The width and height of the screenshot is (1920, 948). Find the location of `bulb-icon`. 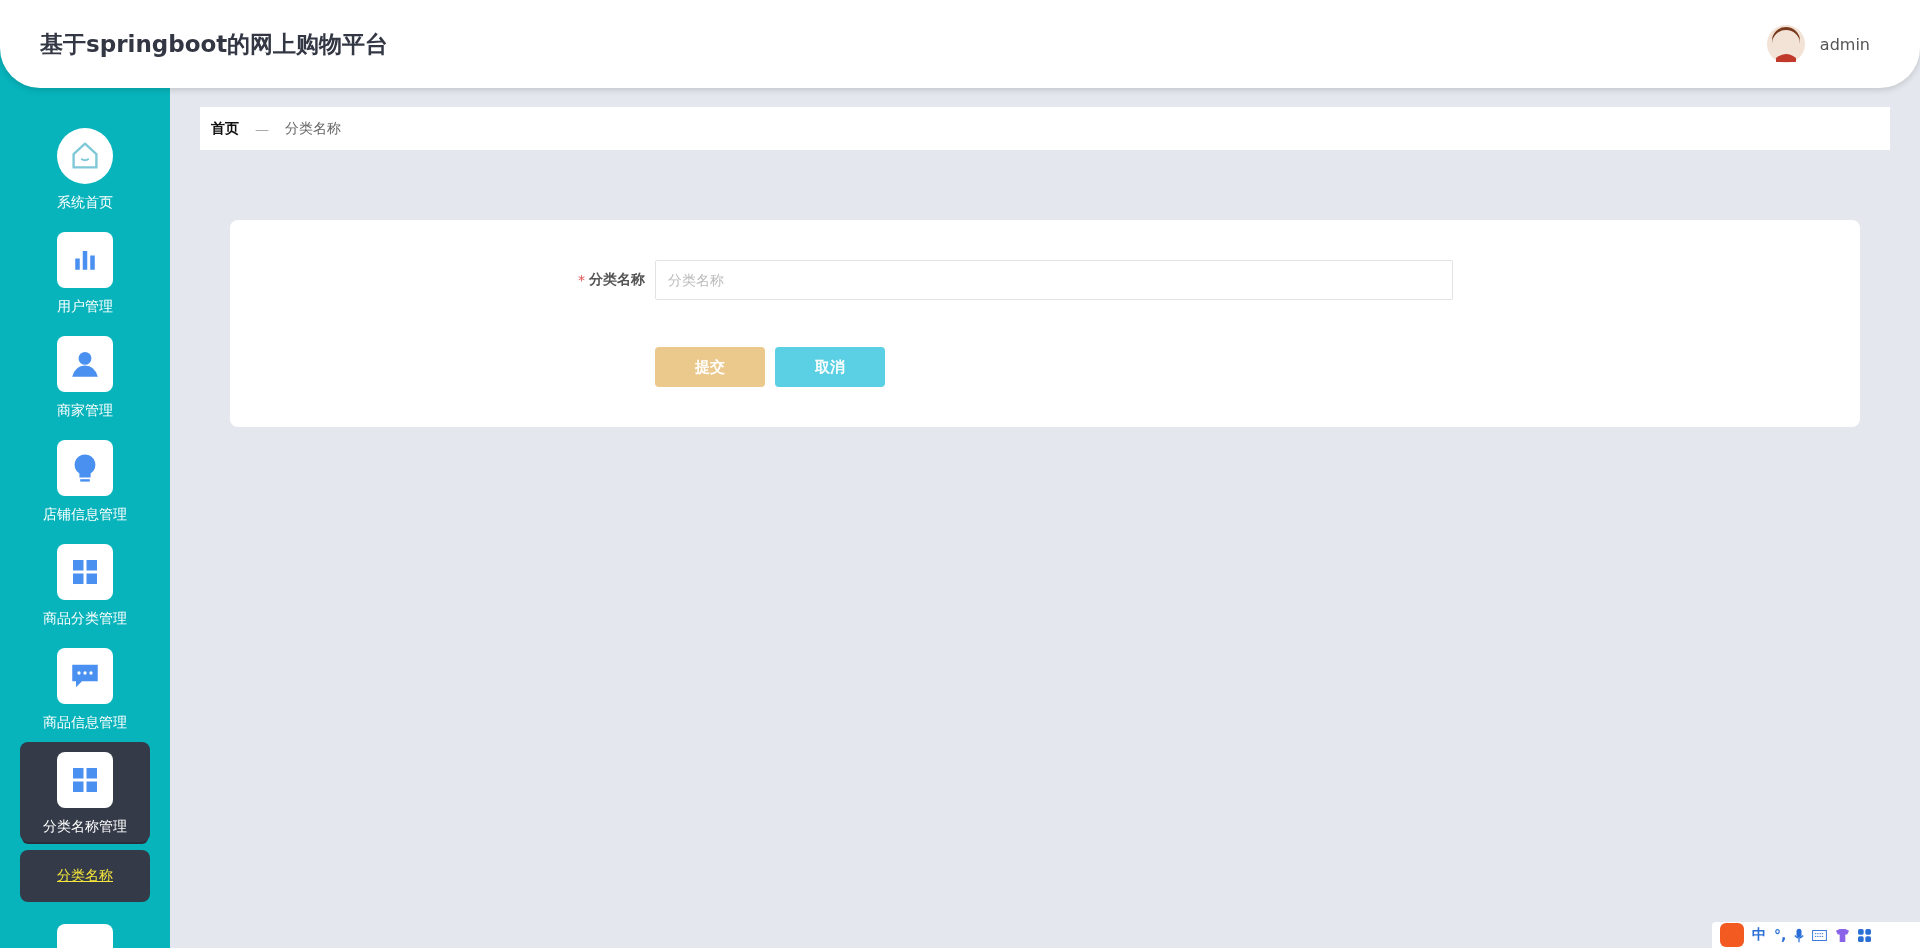

bulb-icon is located at coordinates (85, 468).